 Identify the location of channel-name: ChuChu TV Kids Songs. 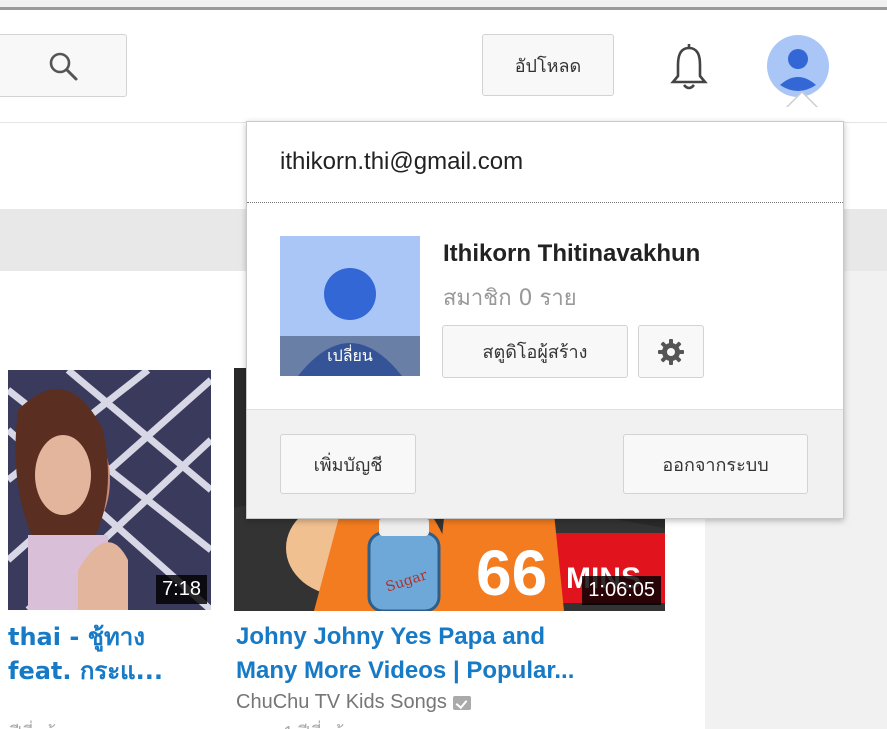
(341, 702).